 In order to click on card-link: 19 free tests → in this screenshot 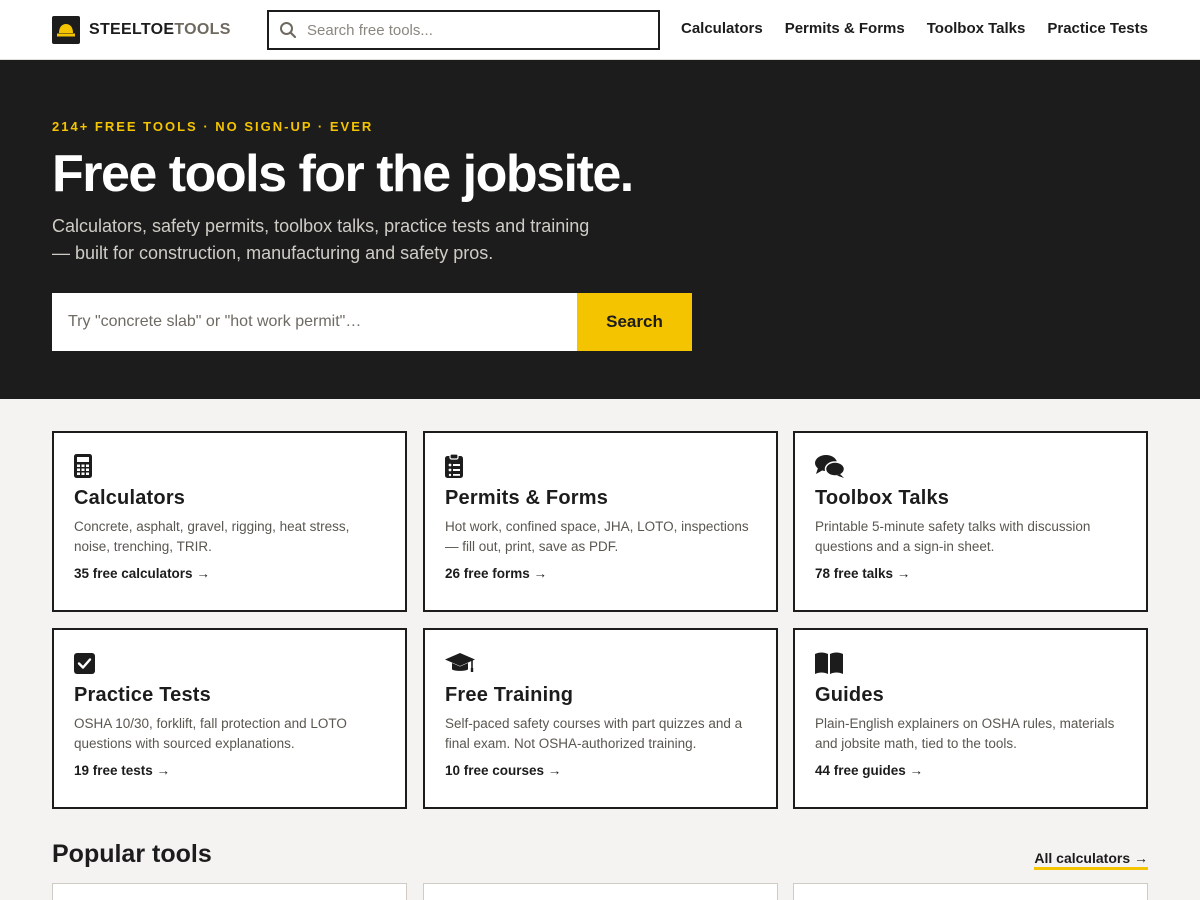, I will do `click(122, 770)`.